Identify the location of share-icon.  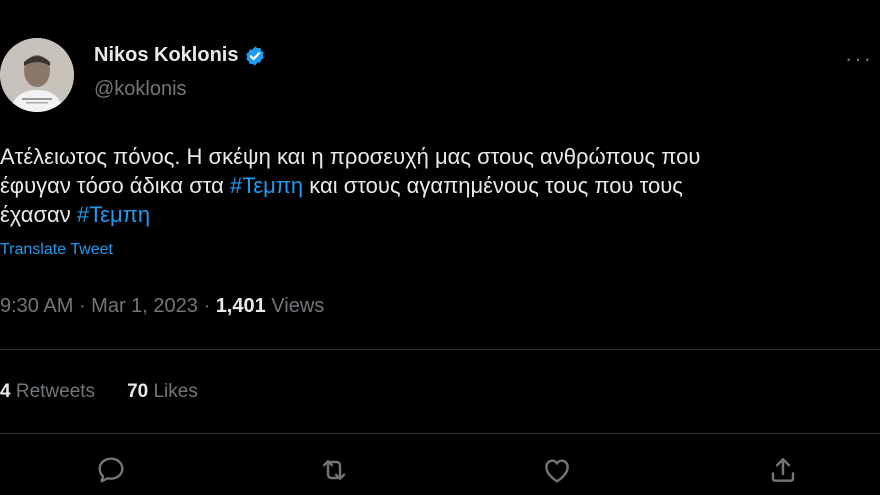
(783, 470).